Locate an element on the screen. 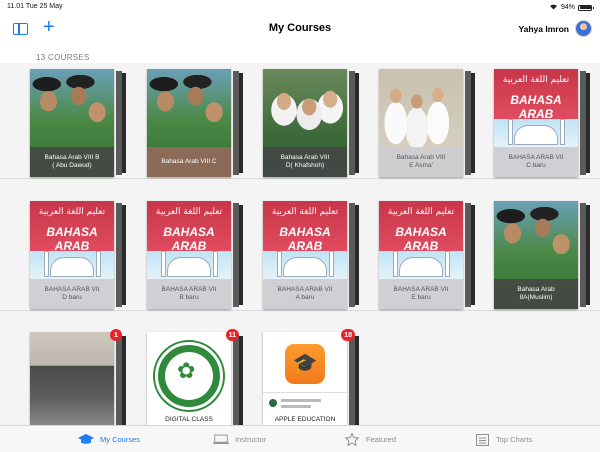 The height and width of the screenshot is (452, 600). school-logo-cover: ✿ DIGITAL CLASS is located at coordinates (189, 379).